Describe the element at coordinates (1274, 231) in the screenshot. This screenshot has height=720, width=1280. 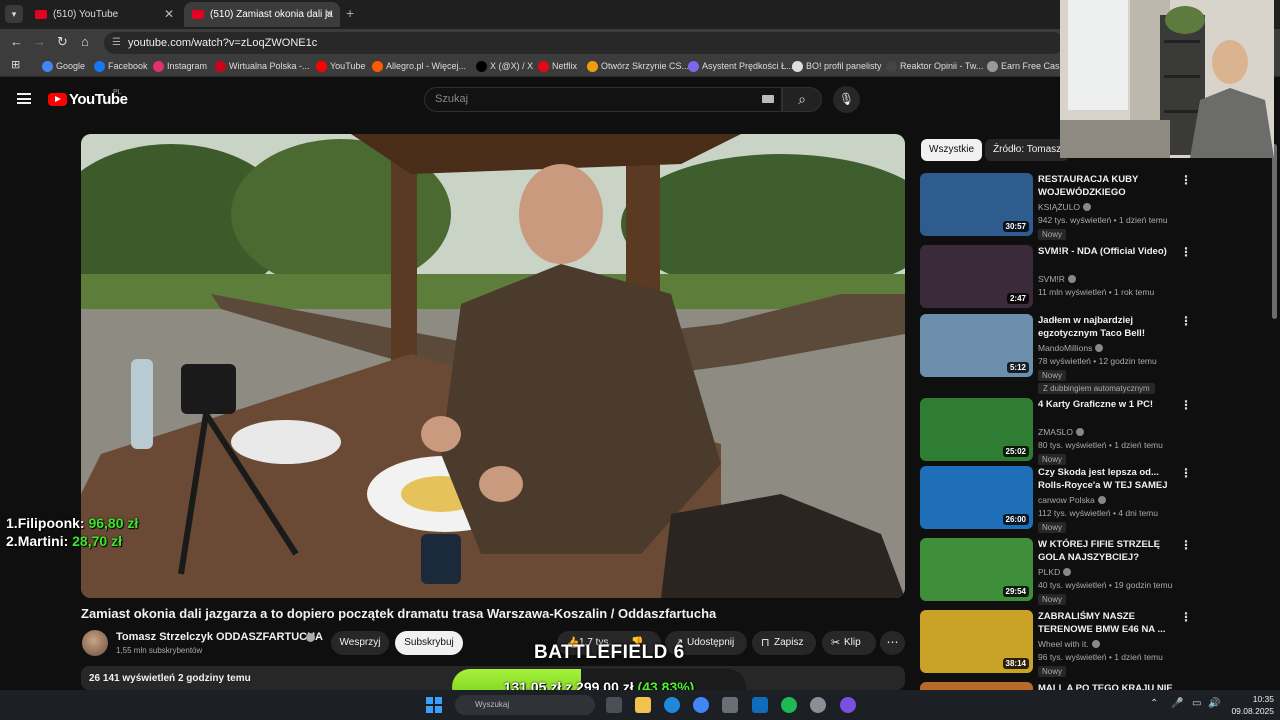
I see `scrollbar-thumb` at that location.